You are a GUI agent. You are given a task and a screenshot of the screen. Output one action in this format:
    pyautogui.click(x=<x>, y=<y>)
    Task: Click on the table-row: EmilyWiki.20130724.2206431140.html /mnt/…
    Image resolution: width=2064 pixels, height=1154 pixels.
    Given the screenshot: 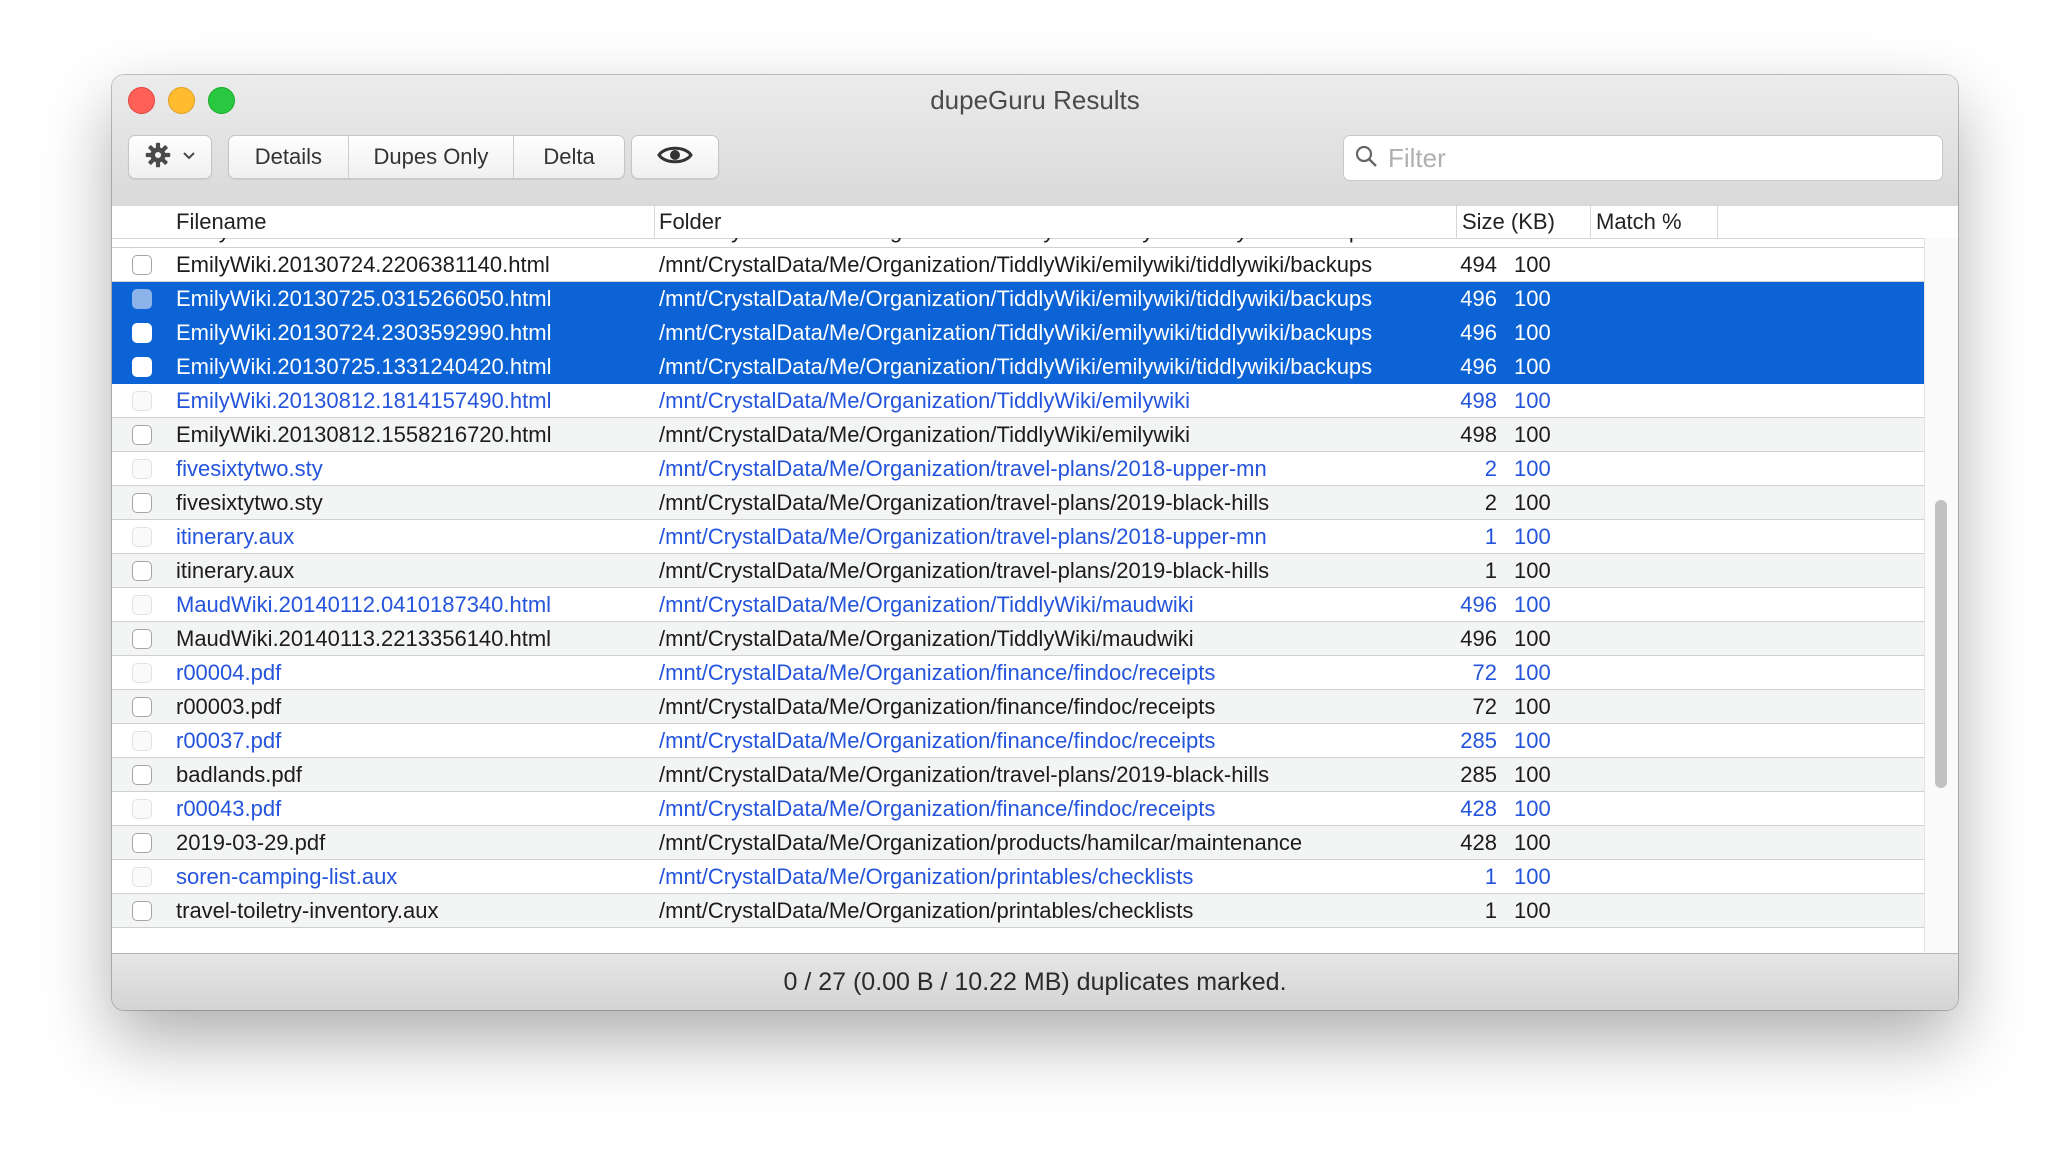 What is the action you would take?
    pyautogui.click(x=1018, y=243)
    